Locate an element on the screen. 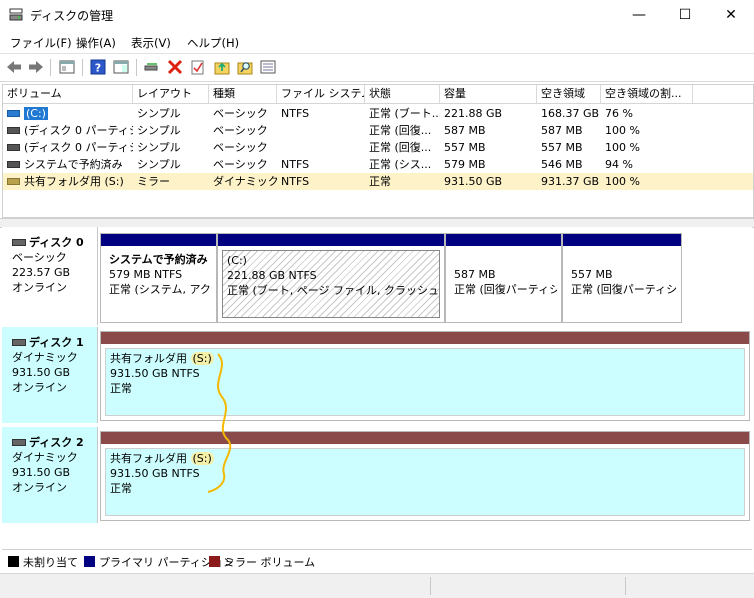 The image size is (754, 598). list-icon is located at coordinates (268, 67).